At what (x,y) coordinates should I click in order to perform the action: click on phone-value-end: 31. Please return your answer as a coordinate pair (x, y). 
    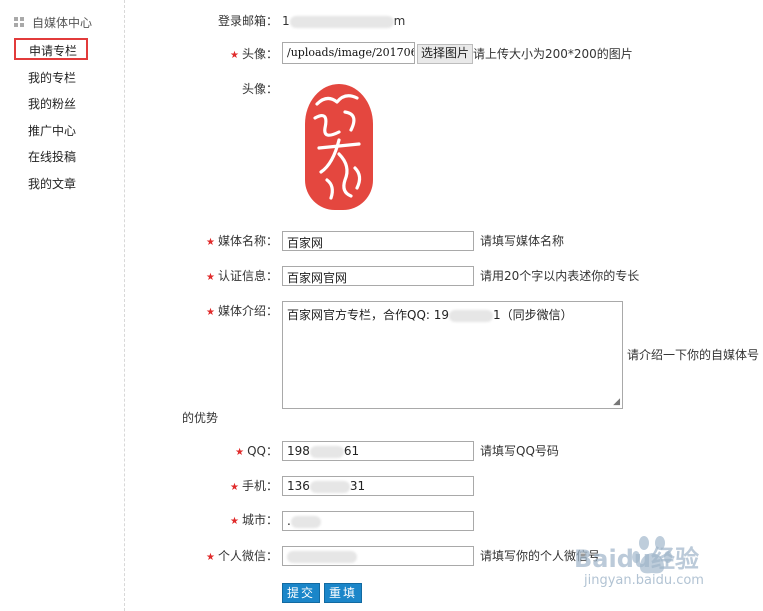
    Looking at the image, I should click on (357, 486).